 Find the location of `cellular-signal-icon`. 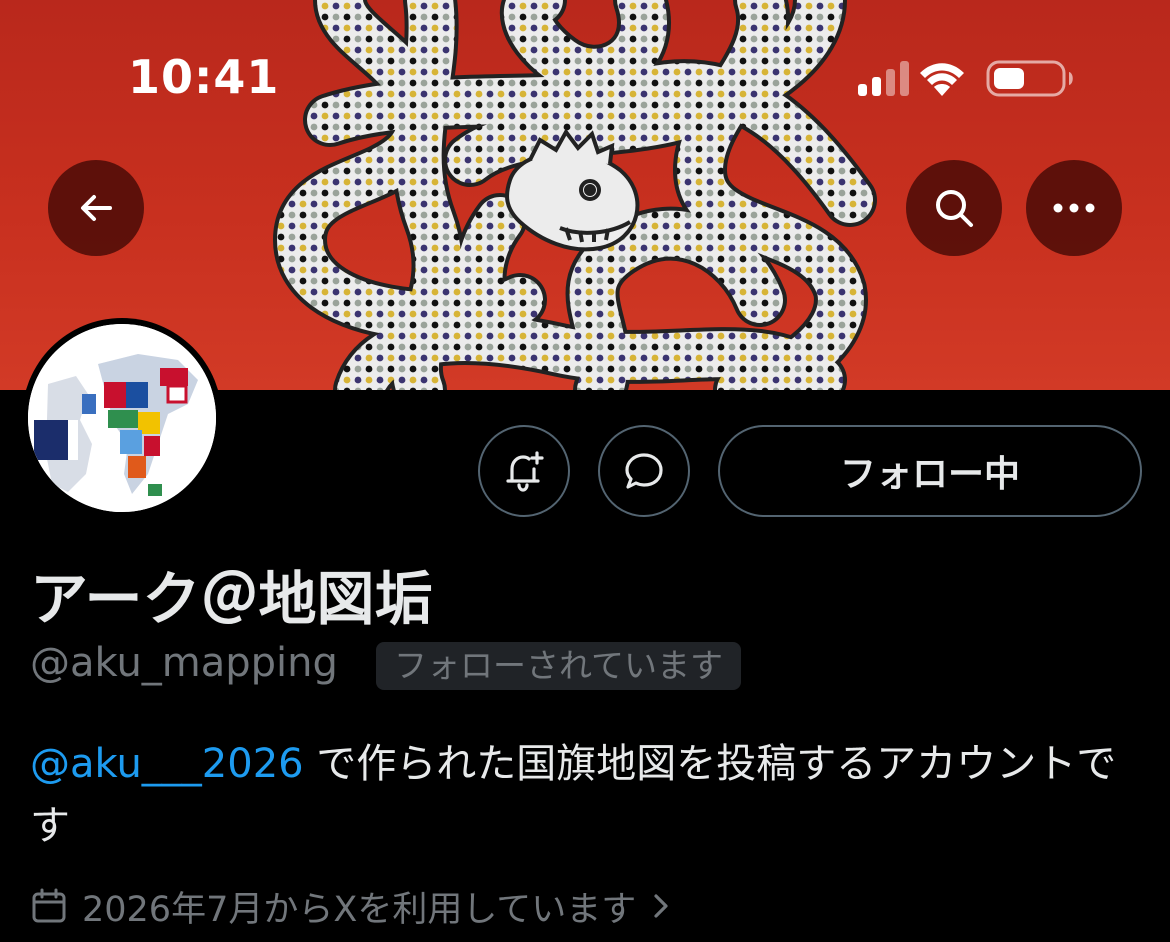

cellular-signal-icon is located at coordinates (883, 78).